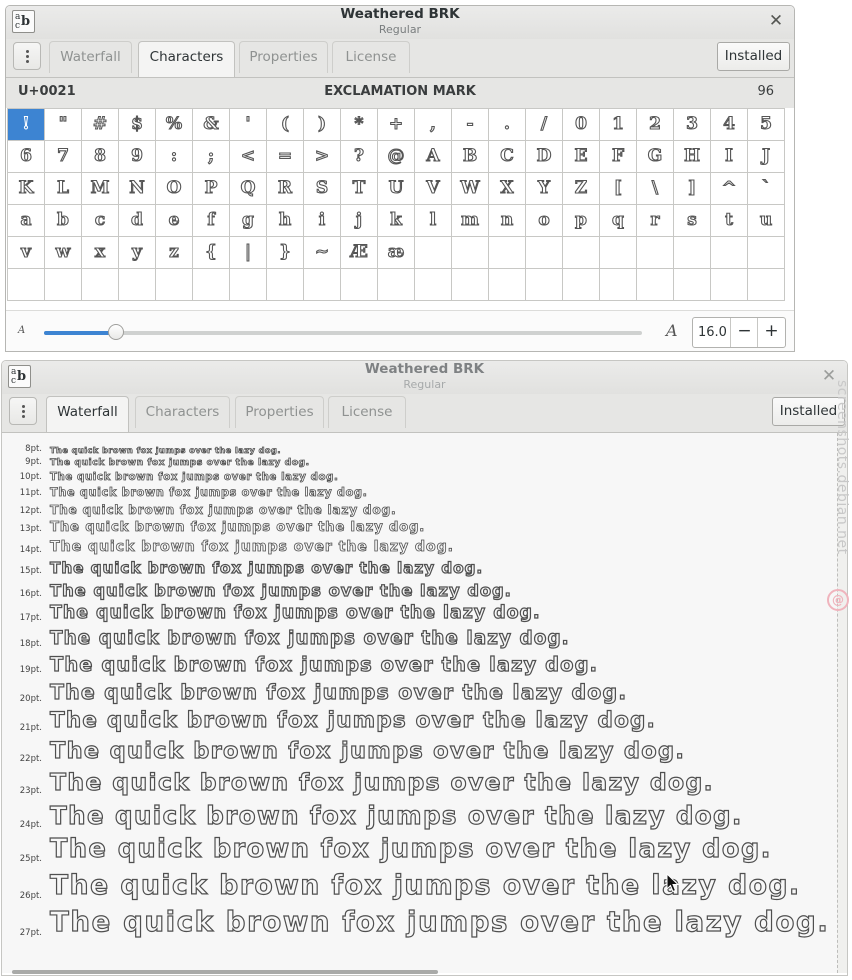 Image resolution: width=852 pixels, height=980 pixels. Describe the element at coordinates (729, 125) in the screenshot. I see `character-cell: 4` at that location.